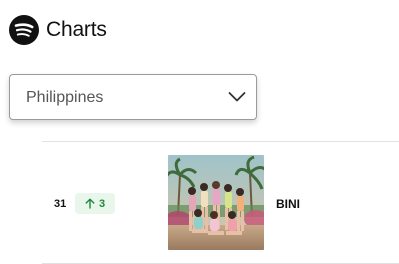 This screenshot has width=399, height=264. Describe the element at coordinates (60, 204) in the screenshot. I see `chart-rank: 31` at that location.